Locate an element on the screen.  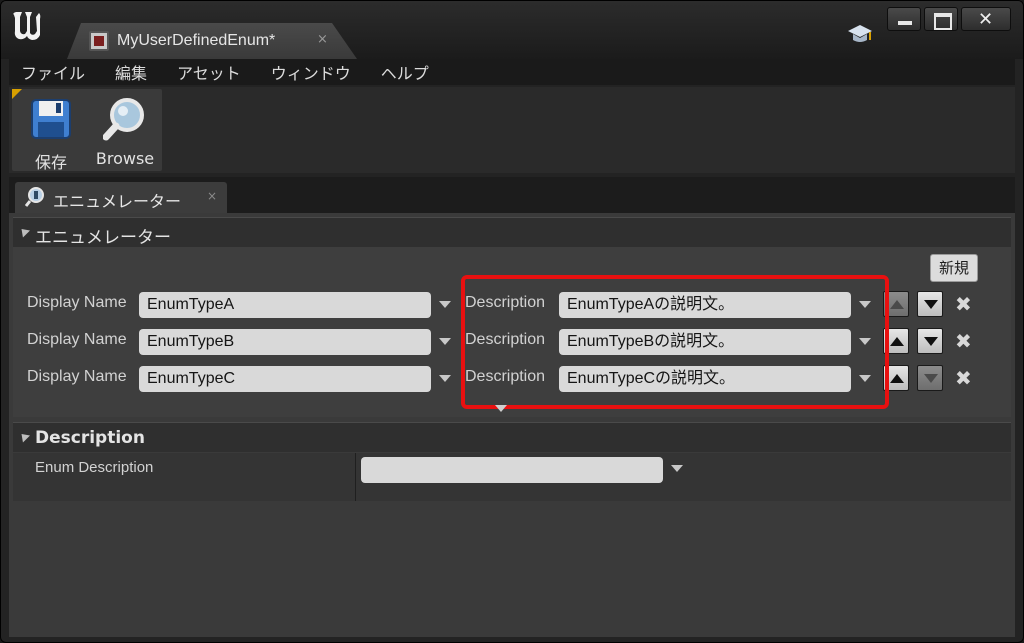
save-button: 保存 is located at coordinates (51, 132).